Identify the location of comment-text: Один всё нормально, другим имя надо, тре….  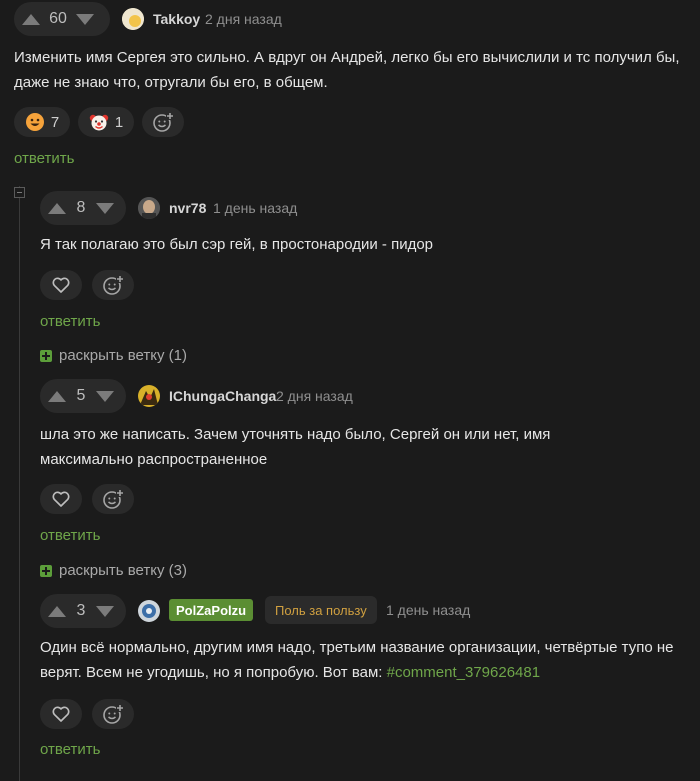
(365, 660).